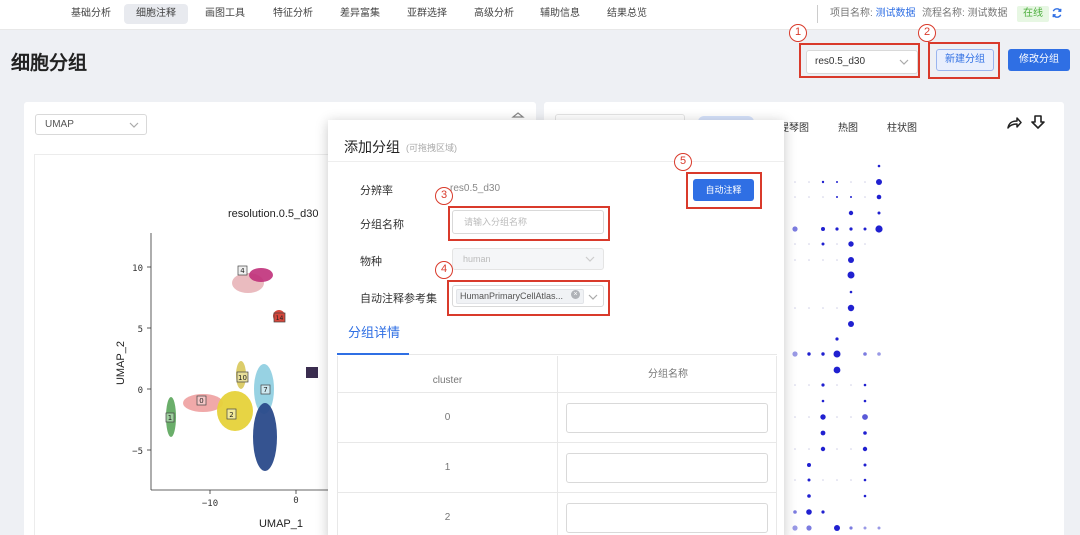 The width and height of the screenshot is (1080, 535). I want to click on nav-feature-analysis: 特征分析, so click(293, 14).